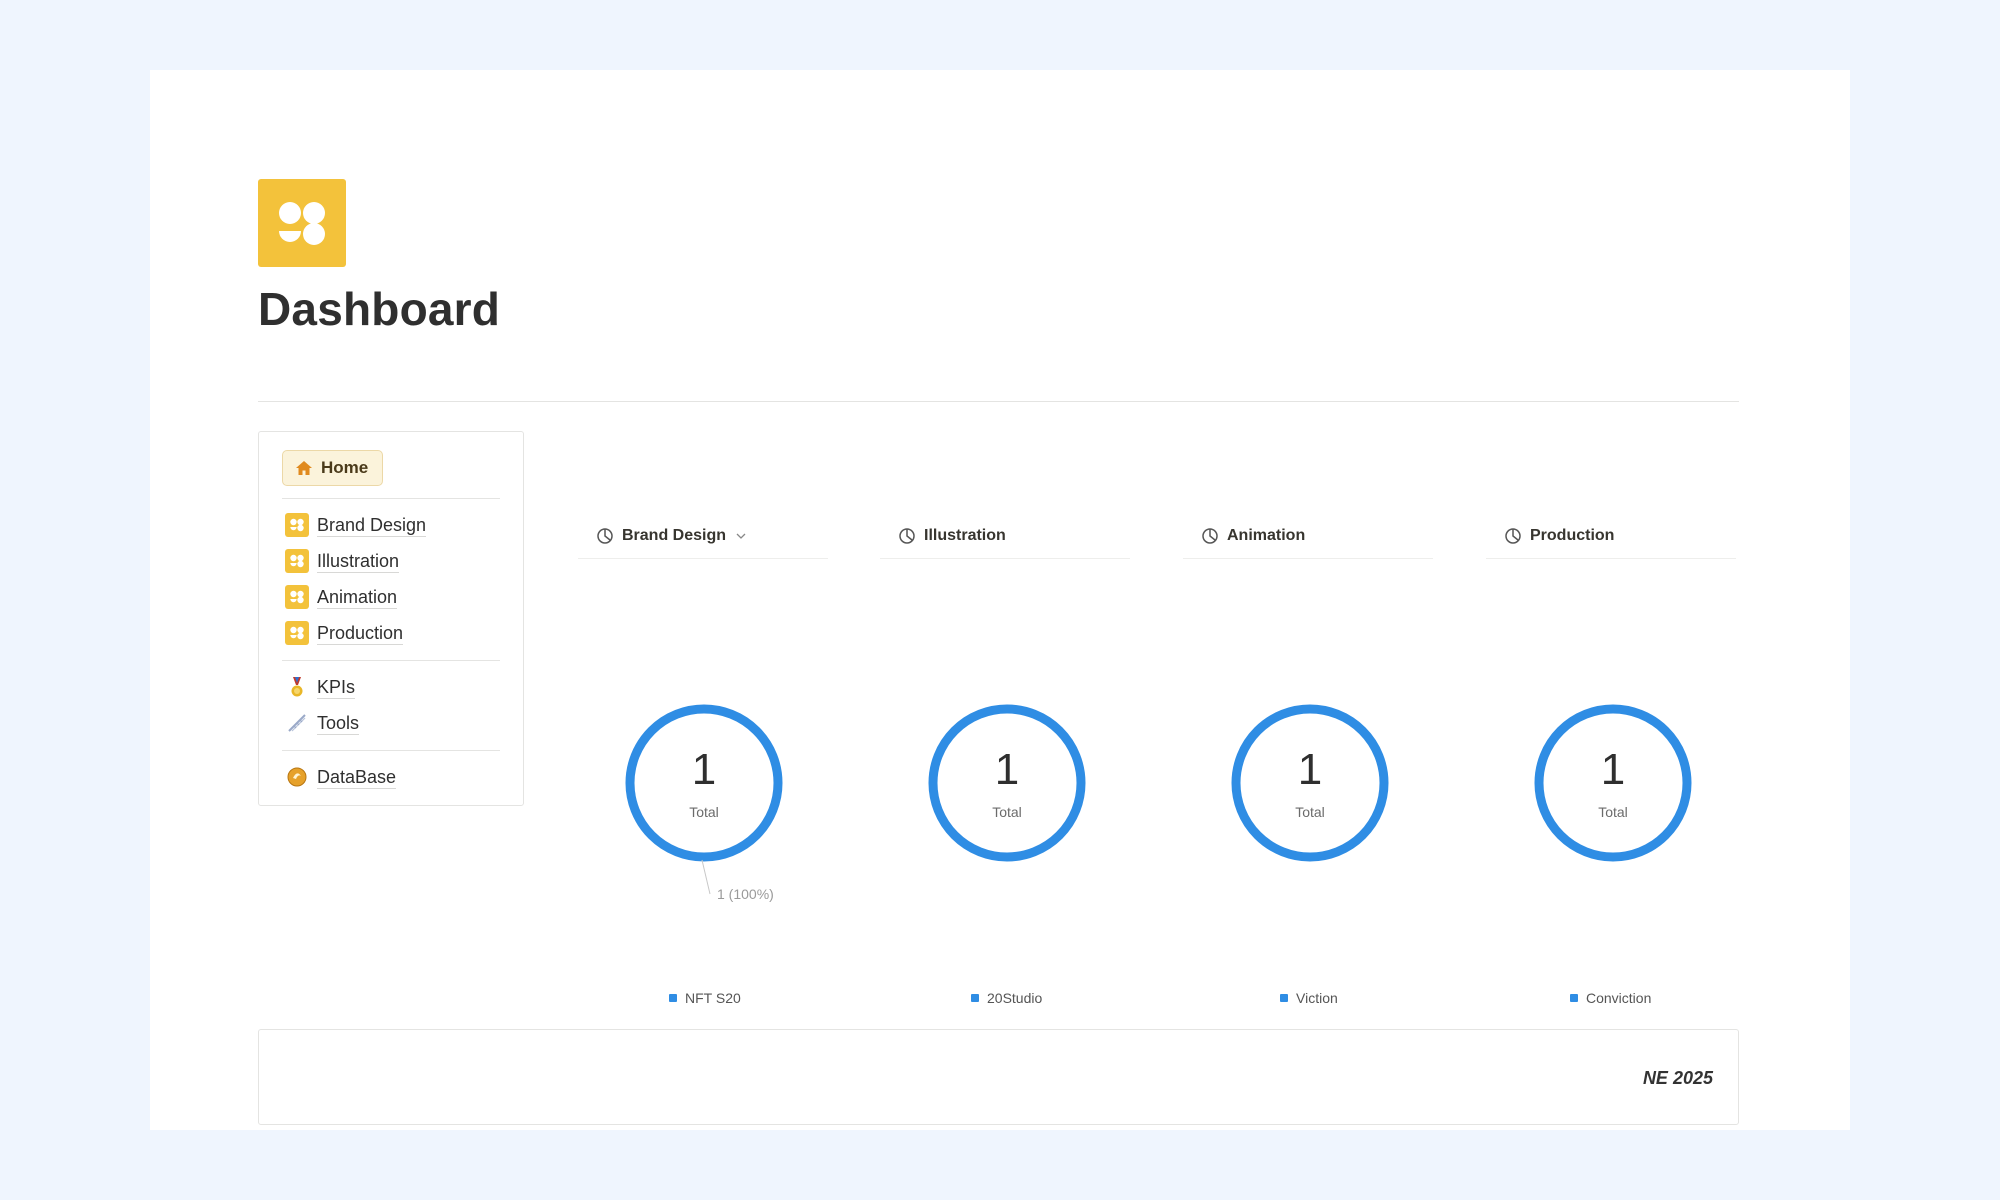 The height and width of the screenshot is (1200, 2000). Describe the element at coordinates (1619, 998) in the screenshot. I see `legend-label: Conviction` at that location.